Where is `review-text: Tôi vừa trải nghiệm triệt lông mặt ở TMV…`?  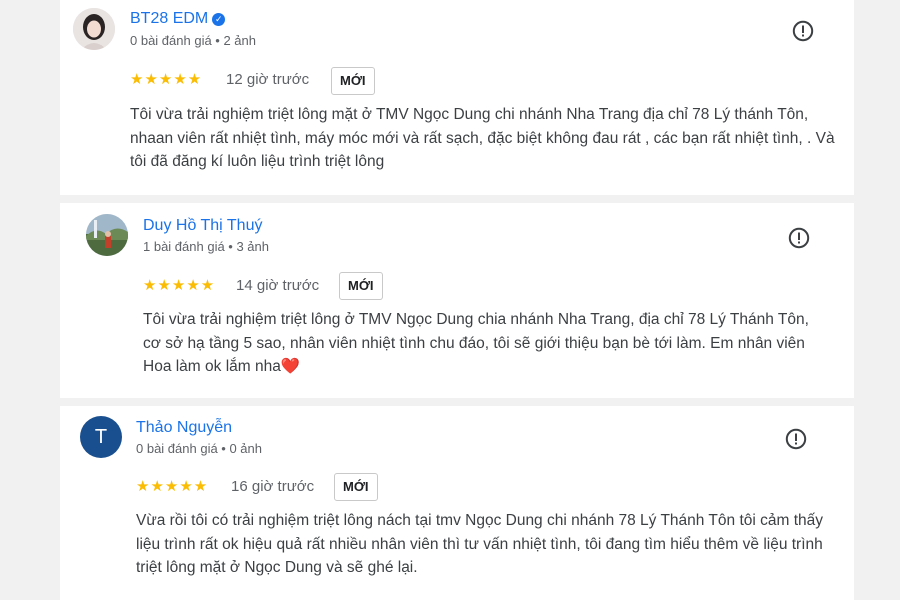 review-text: Tôi vừa trải nghiệm triệt lông mặt ở TMV… is located at coordinates (482, 138).